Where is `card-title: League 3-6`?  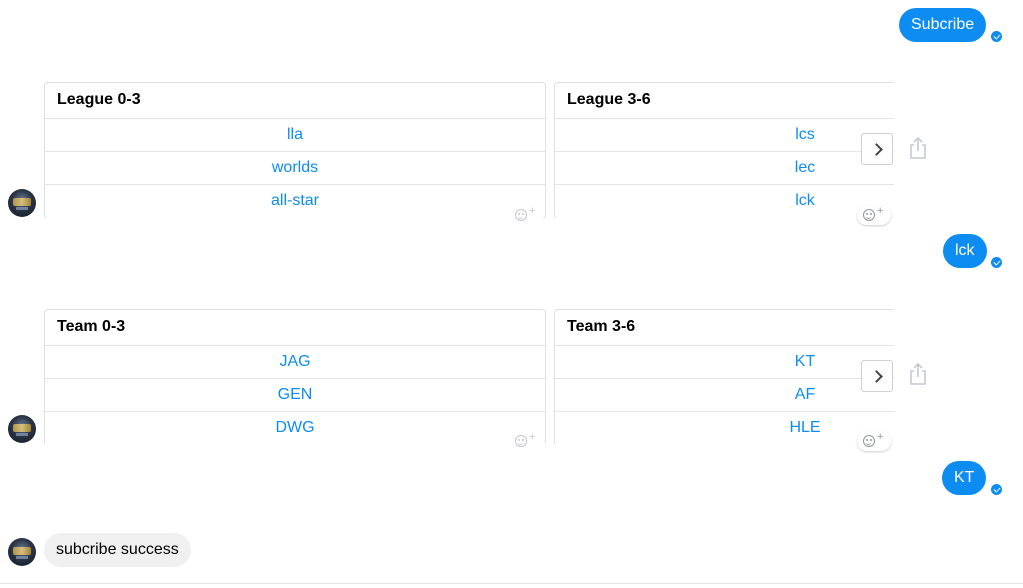 card-title: League 3-6 is located at coordinates (724, 101).